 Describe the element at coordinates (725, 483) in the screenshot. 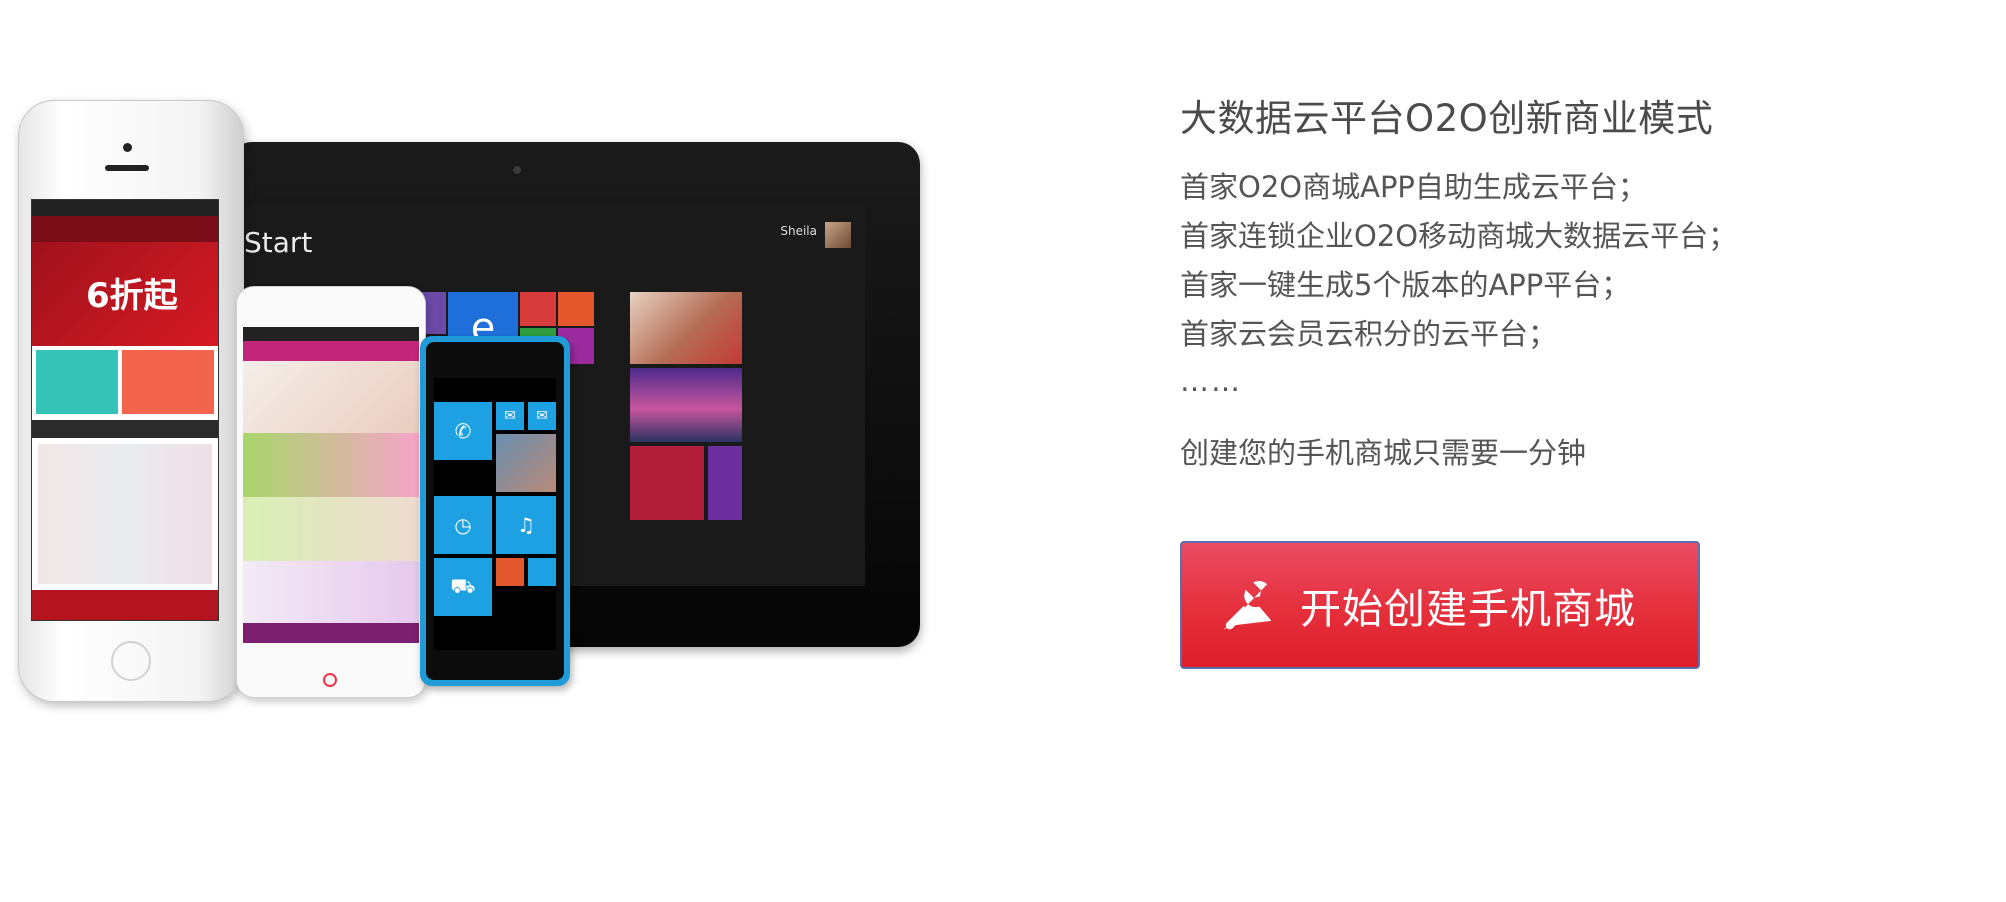

I see `tile-health` at that location.